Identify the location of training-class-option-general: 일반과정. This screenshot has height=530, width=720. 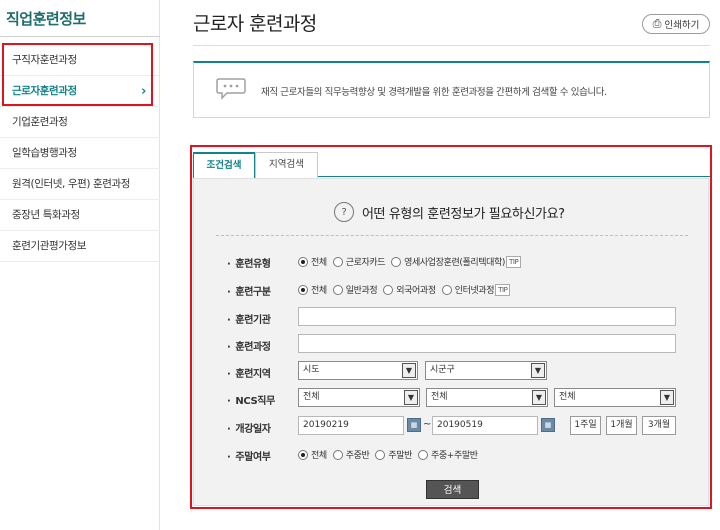
(355, 289).